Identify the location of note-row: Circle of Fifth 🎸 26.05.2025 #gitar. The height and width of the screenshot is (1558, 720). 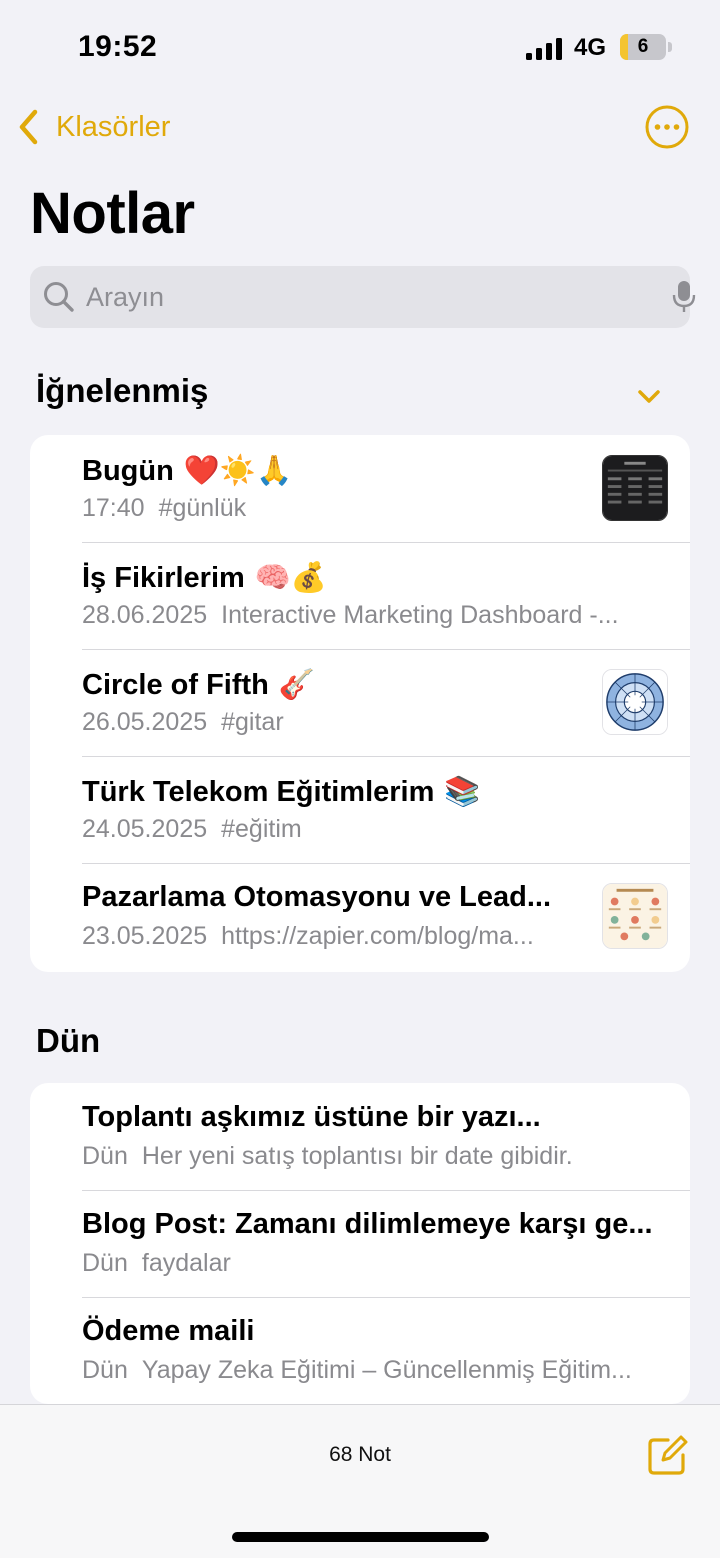
(360, 702).